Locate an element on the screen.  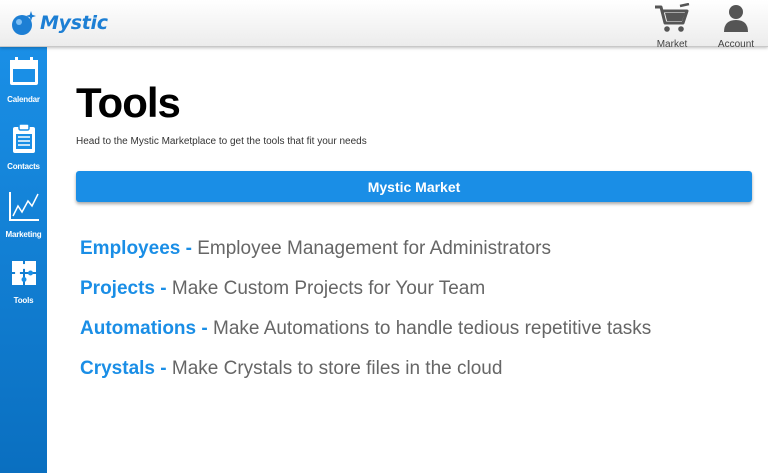
sidebar-item-calendar: Calendar is located at coordinates (23, 80).